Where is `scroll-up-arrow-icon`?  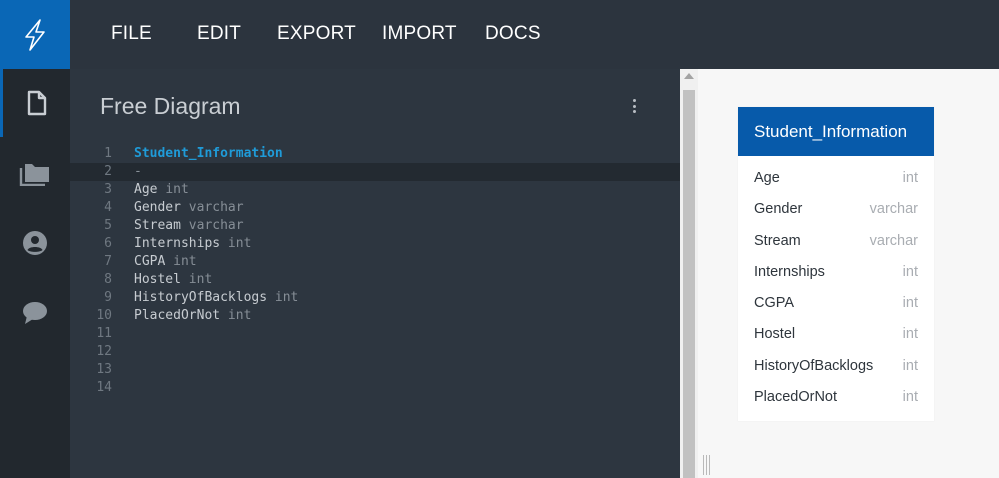
scroll-up-arrow-icon is located at coordinates (689, 76).